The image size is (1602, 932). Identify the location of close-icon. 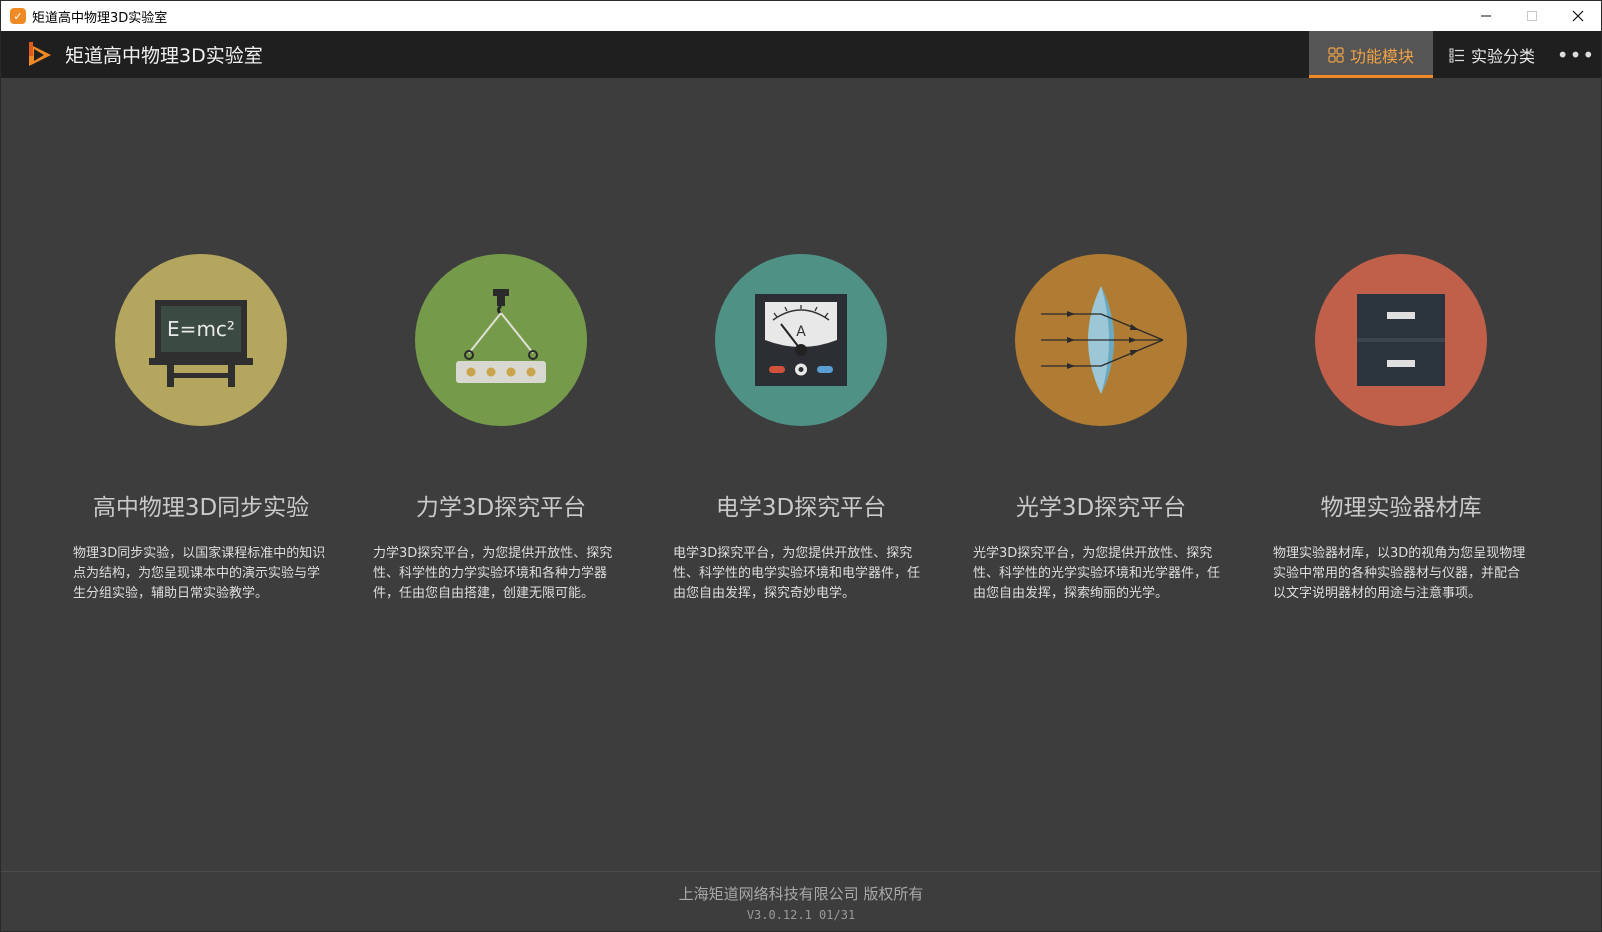
(1578, 16).